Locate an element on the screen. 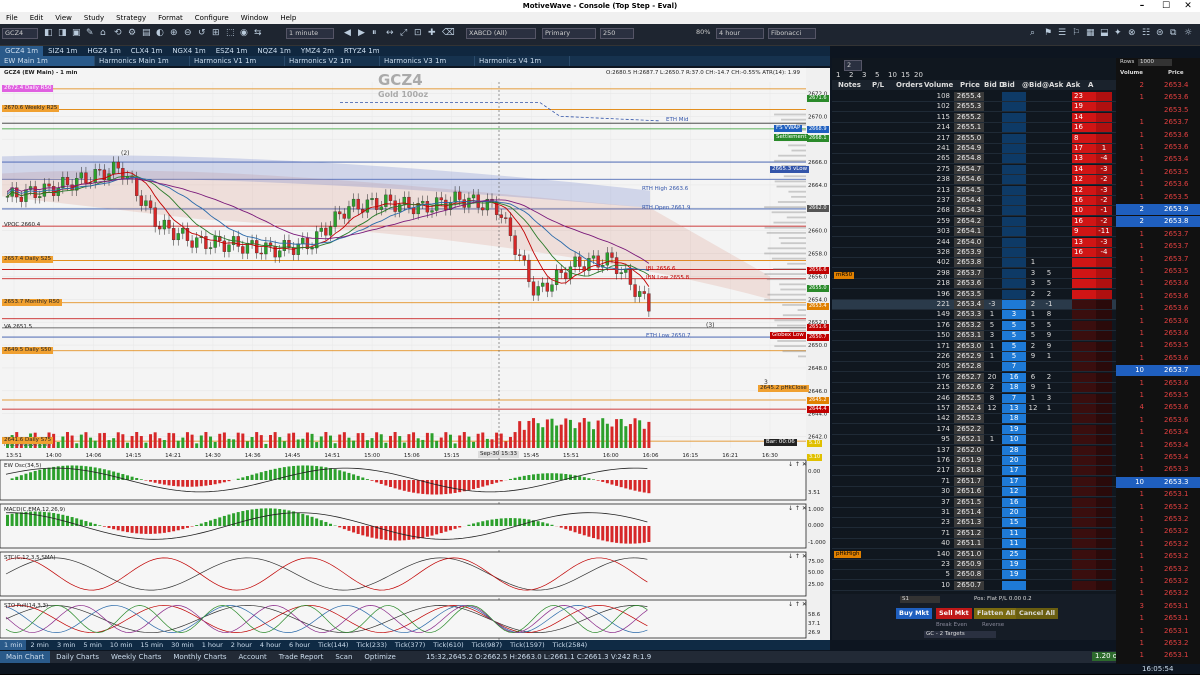 The image size is (1200, 675). dom-col-@ask: @Ask is located at coordinates (1052, 85).